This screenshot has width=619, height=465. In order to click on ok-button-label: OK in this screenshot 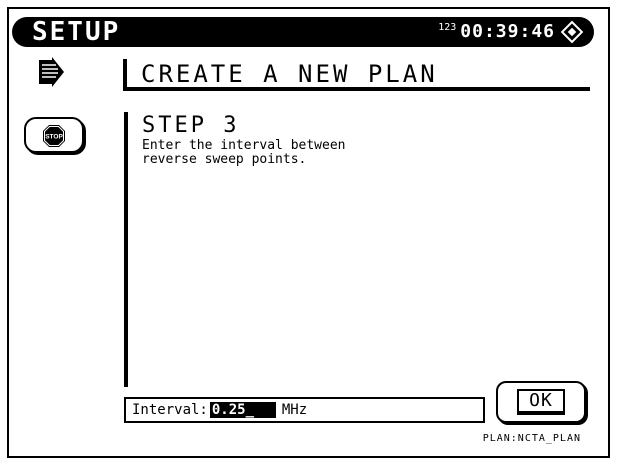, I will do `click(541, 402)`.